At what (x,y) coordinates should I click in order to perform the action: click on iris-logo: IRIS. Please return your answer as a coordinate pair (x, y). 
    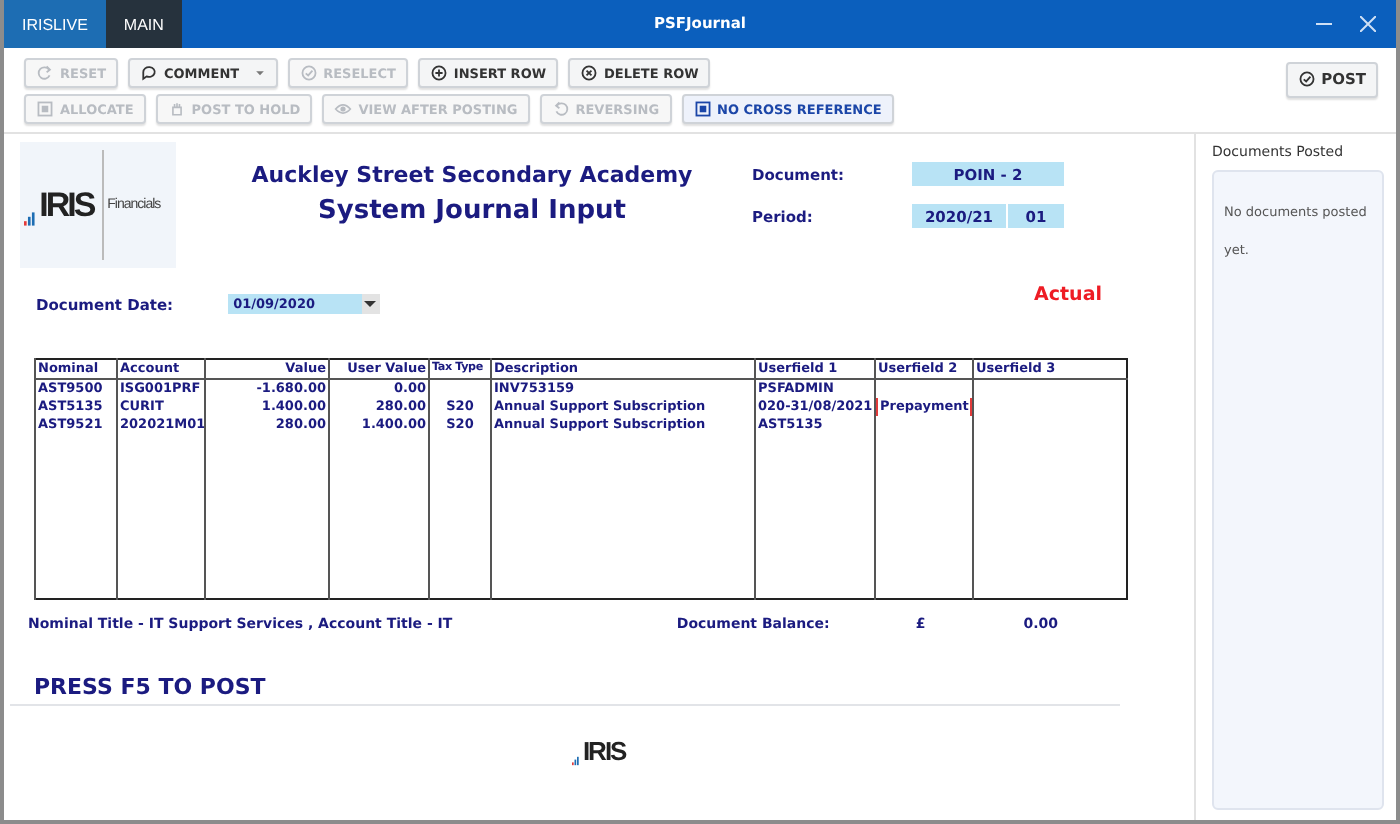
    Looking at the image, I should click on (599, 752).